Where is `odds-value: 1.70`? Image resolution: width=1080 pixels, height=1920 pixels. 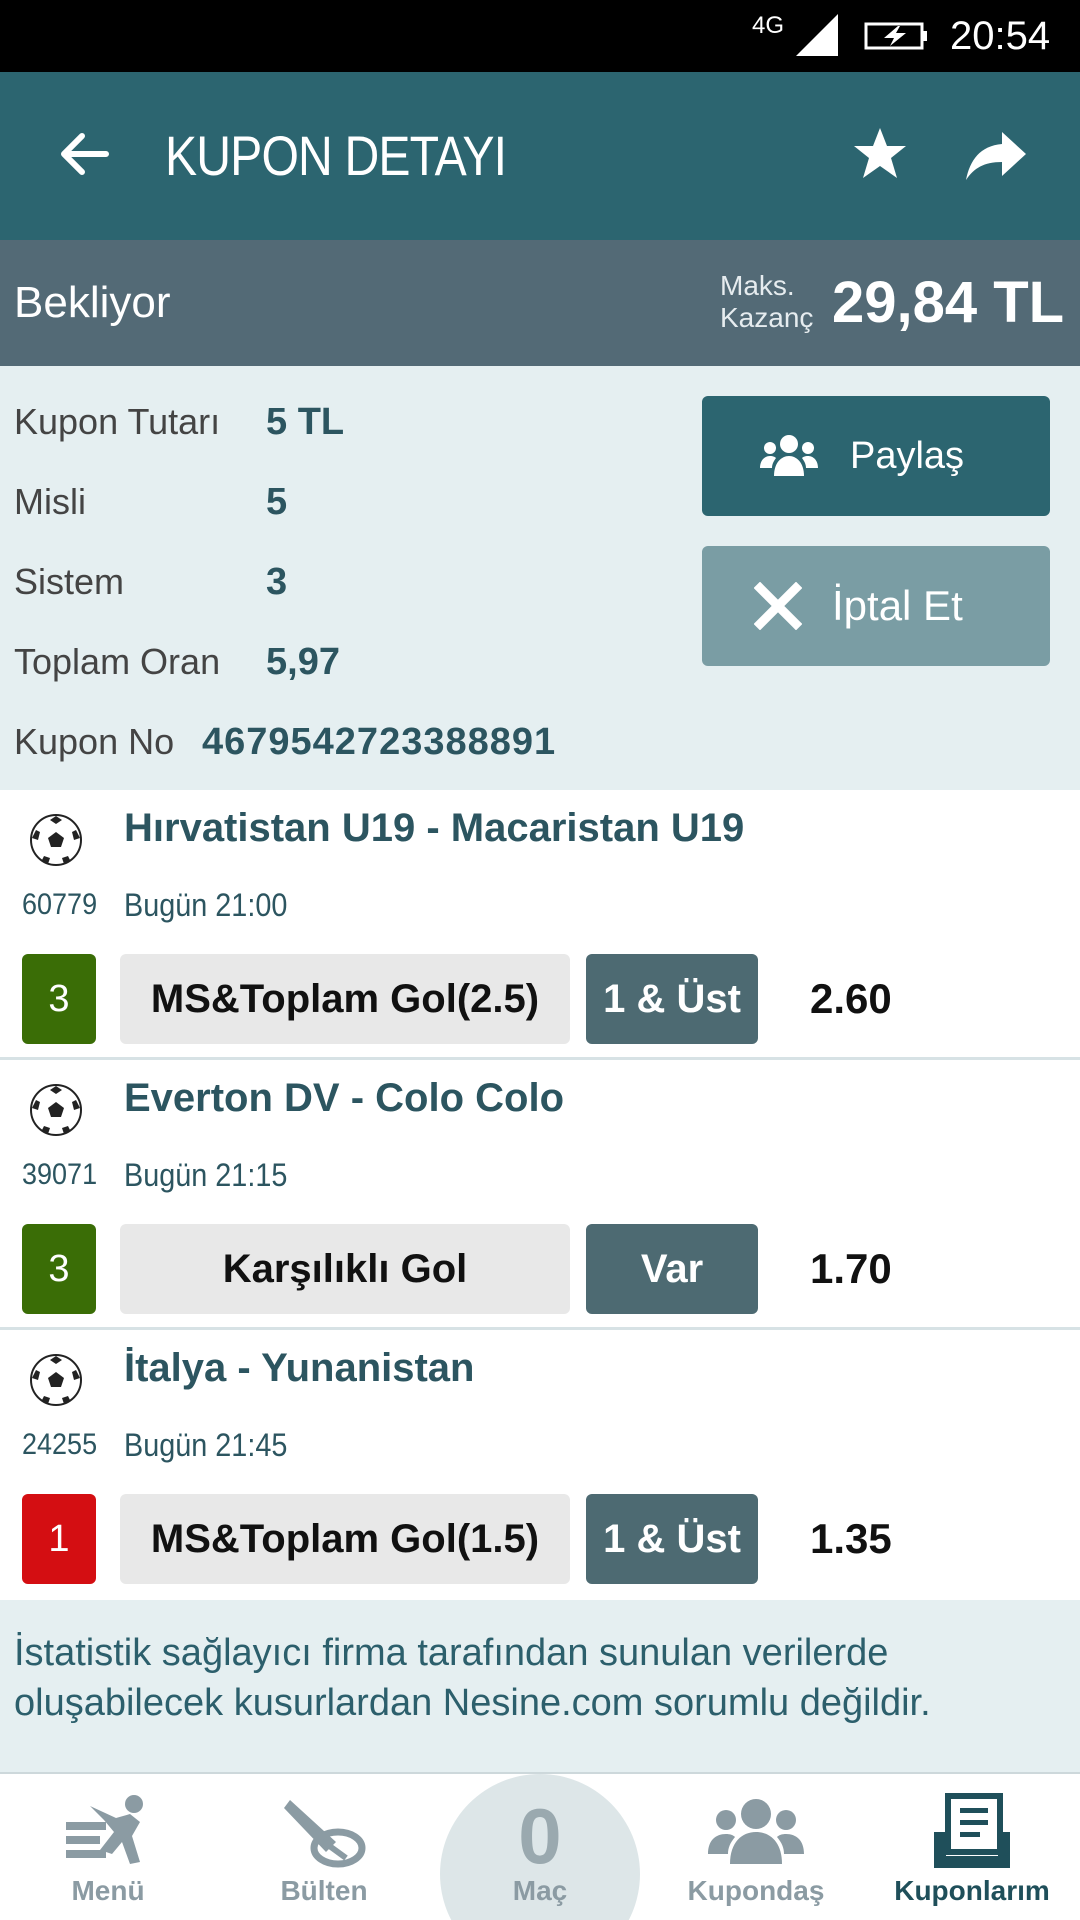
odds-value: 1.70 is located at coordinates (851, 1268).